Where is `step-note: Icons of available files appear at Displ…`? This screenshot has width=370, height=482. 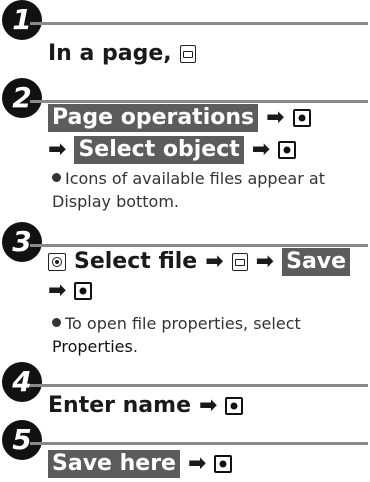 step-note: Icons of available files appear at Displ… is located at coordinates (208, 190).